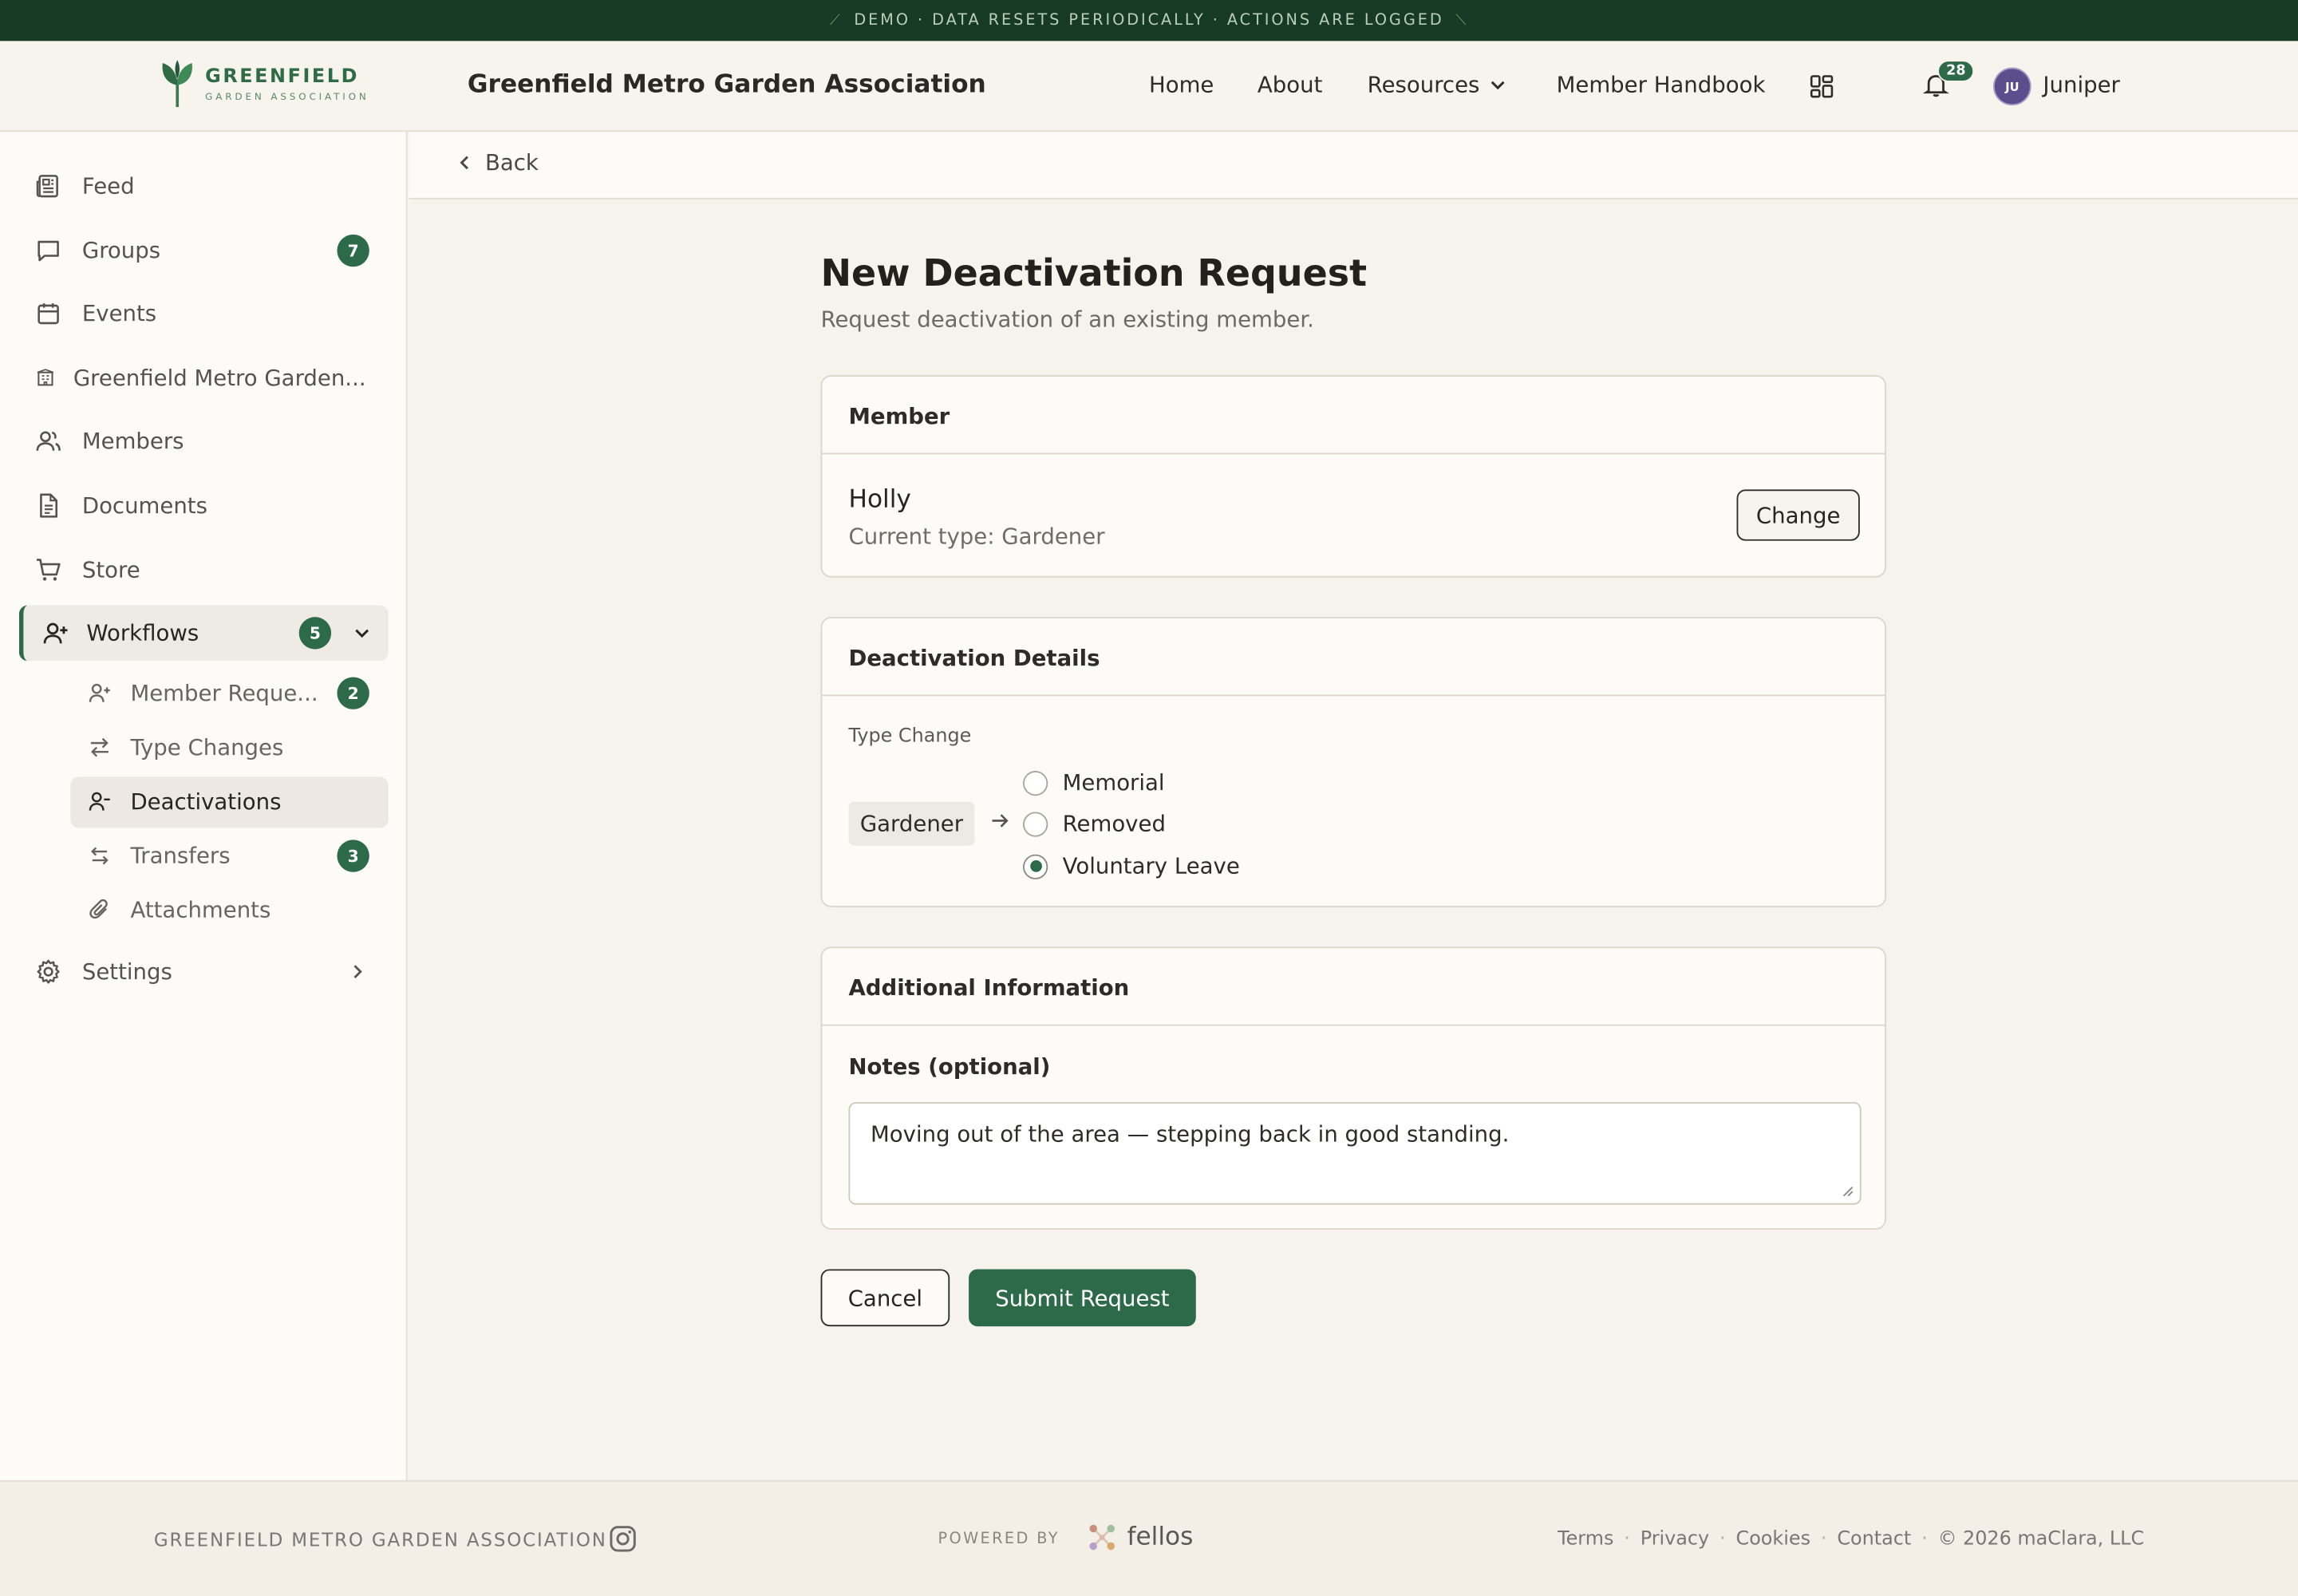  Describe the element at coordinates (47, 186) in the screenshot. I see `newspaper-icon` at that location.